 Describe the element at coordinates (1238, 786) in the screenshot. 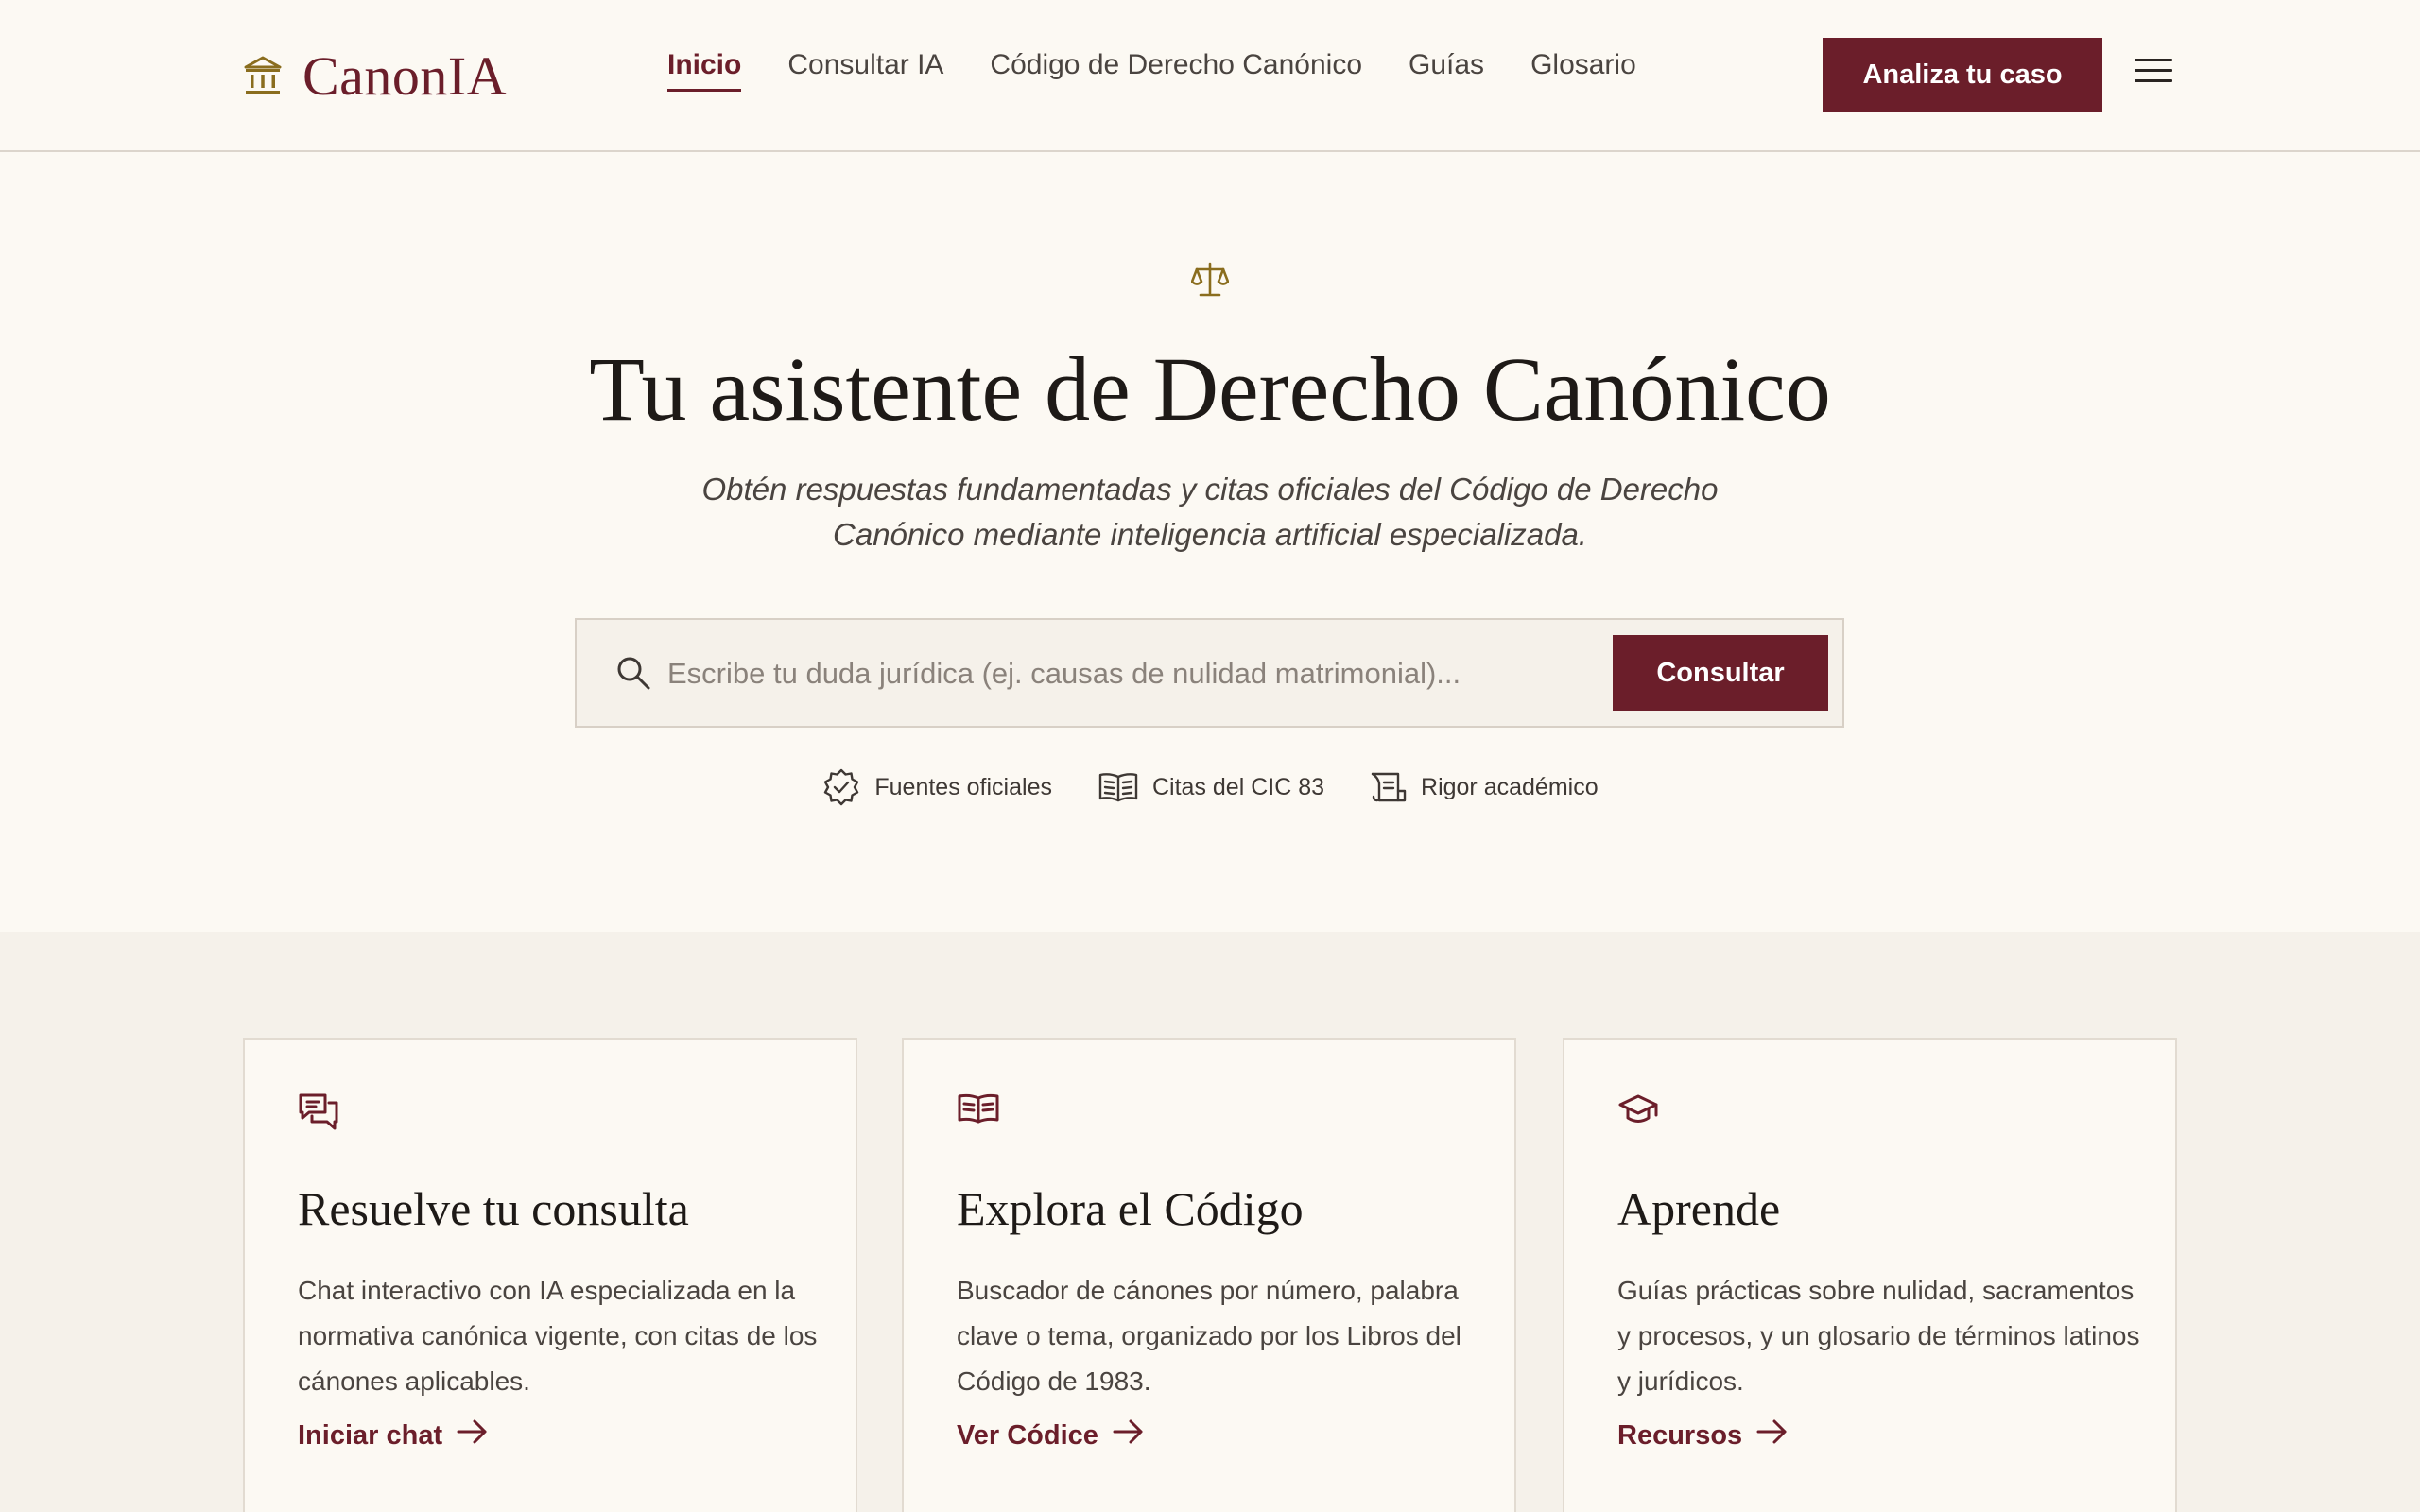

I see `badge-label: Citas del CIC 83` at that location.